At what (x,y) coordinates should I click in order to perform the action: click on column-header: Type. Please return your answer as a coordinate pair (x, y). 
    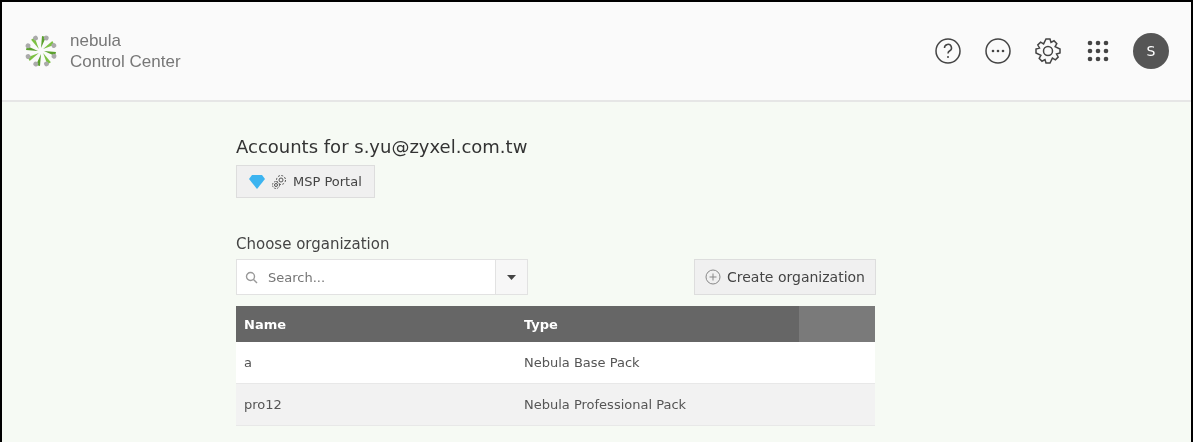
    Looking at the image, I should click on (657, 324).